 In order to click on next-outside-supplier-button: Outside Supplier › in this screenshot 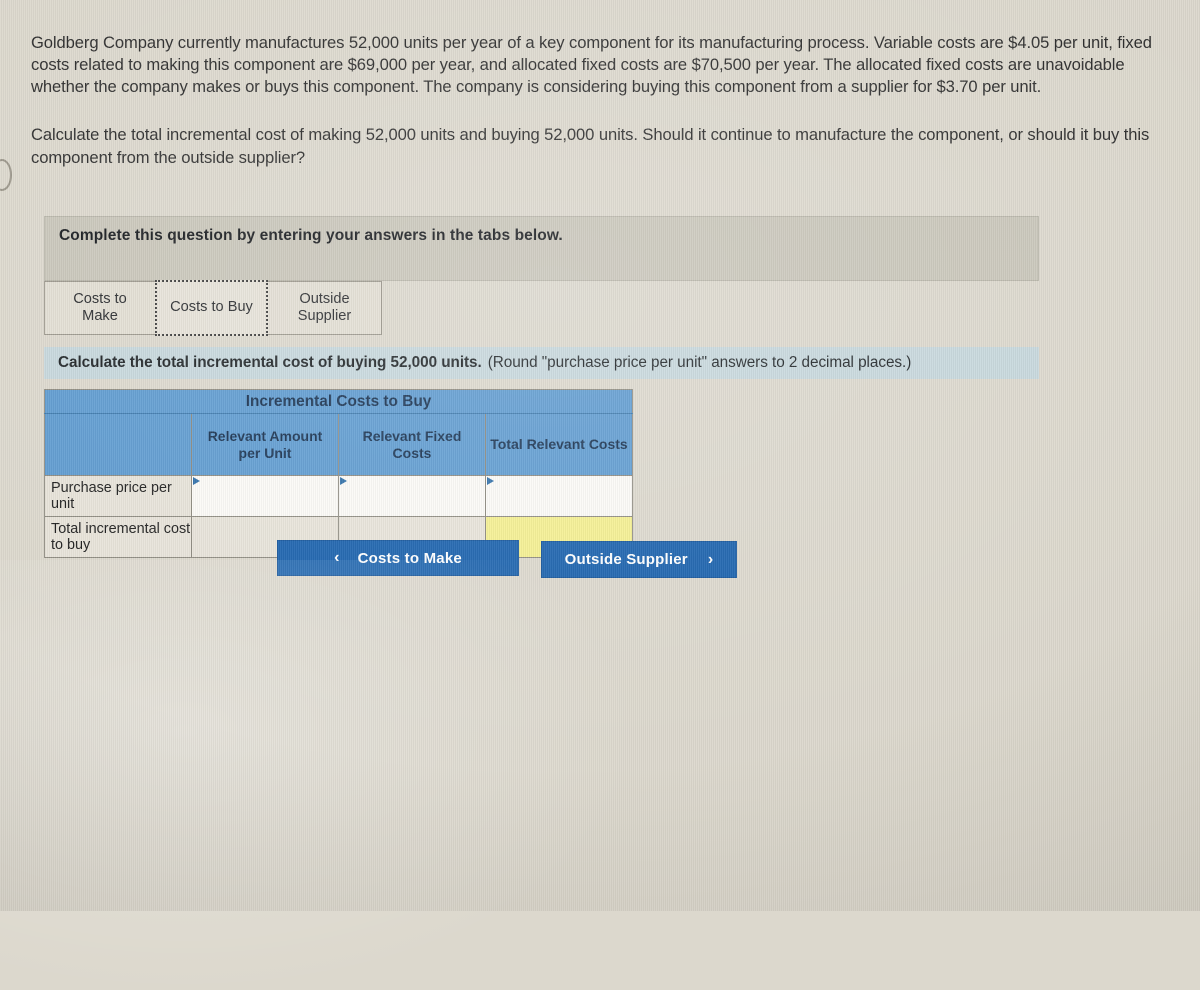, I will do `click(639, 559)`.